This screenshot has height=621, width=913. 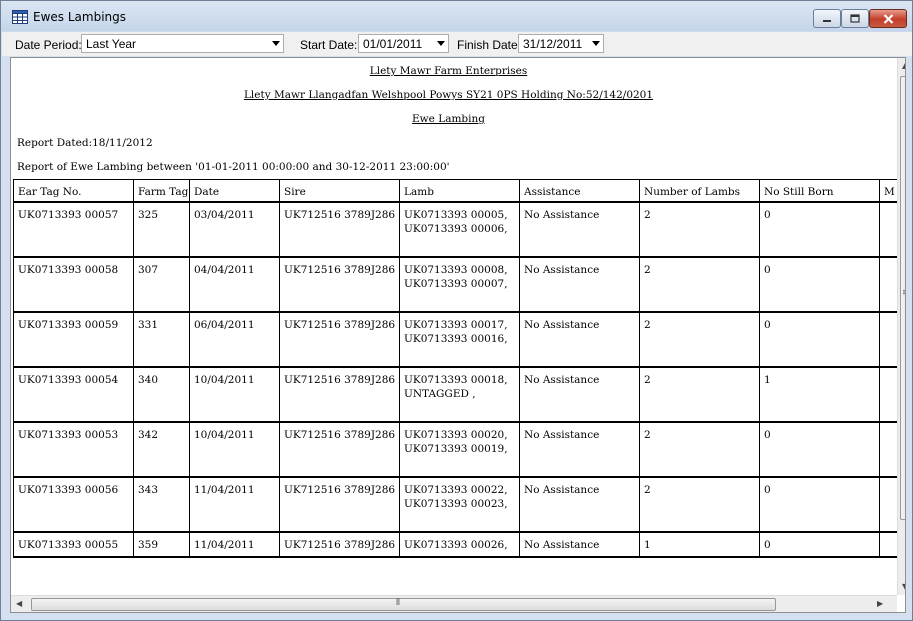 I want to click on lamb-line: UK0713393 00022,, so click(x=456, y=490).